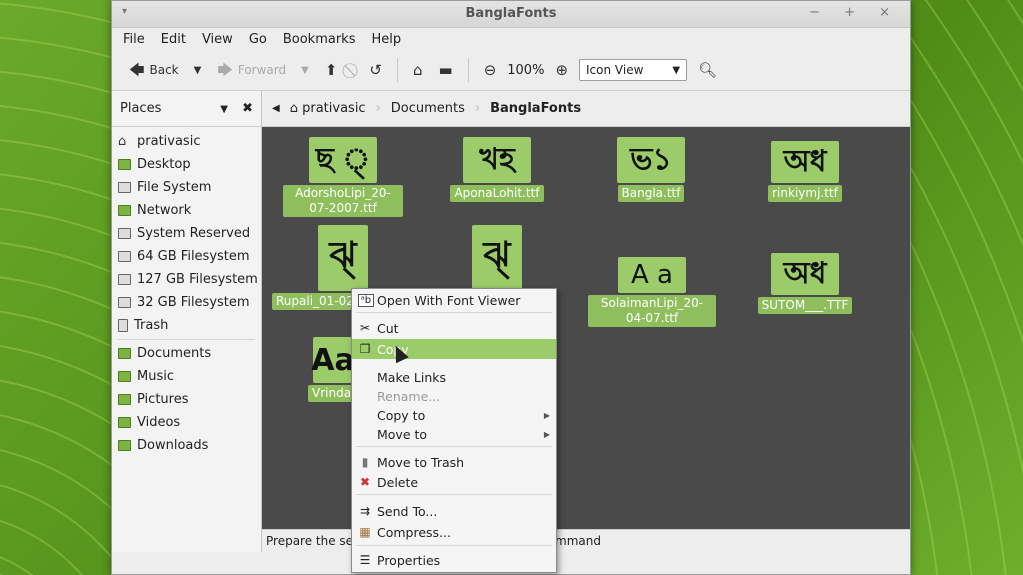  What do you see at coordinates (186, 187) in the screenshot?
I see `sidebar-item-file-system: File System` at bounding box center [186, 187].